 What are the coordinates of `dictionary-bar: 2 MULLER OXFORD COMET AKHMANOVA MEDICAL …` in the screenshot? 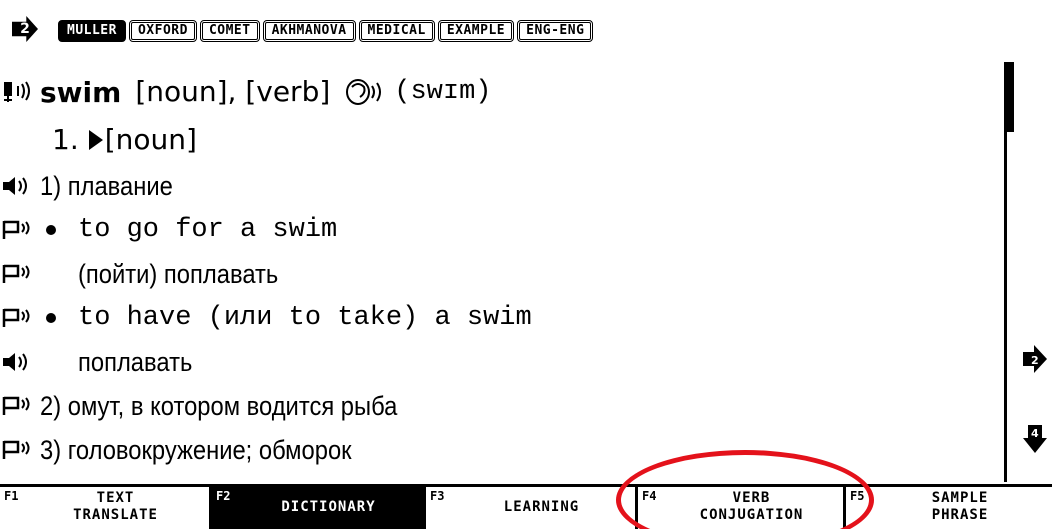 It's located at (526, 30).